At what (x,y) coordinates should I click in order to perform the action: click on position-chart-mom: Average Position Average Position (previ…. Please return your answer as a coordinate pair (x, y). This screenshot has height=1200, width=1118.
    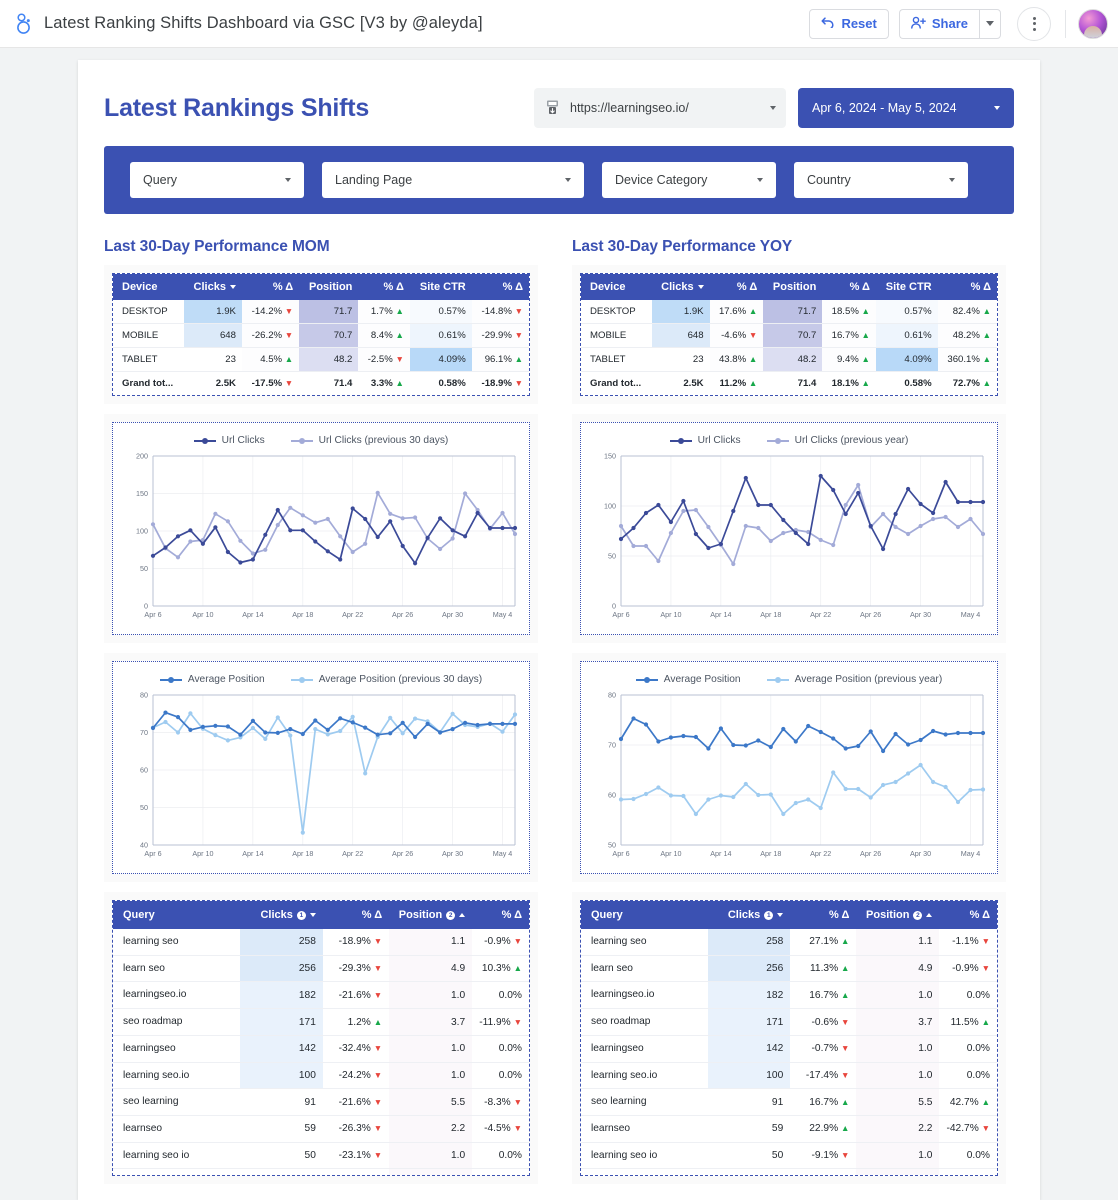
    Looking at the image, I should click on (321, 767).